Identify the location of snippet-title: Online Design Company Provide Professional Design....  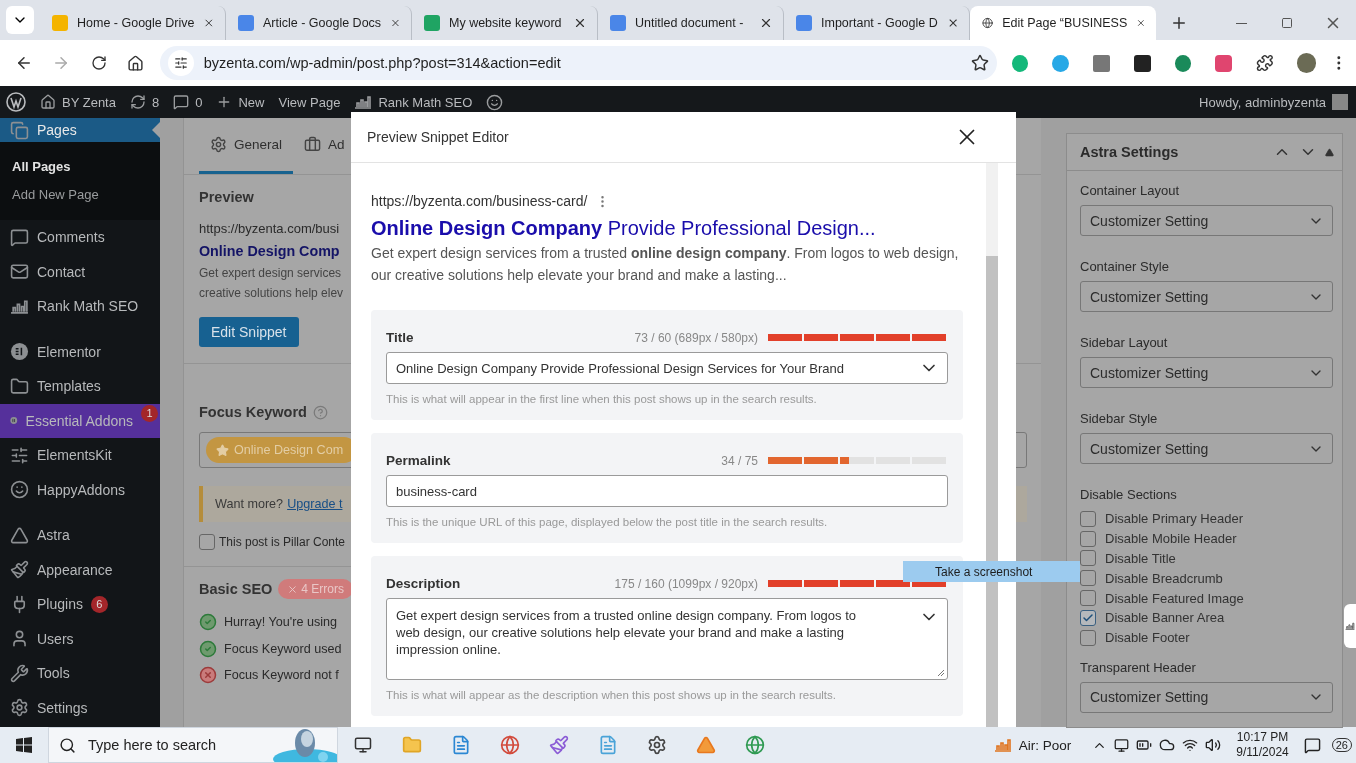
(624, 228).